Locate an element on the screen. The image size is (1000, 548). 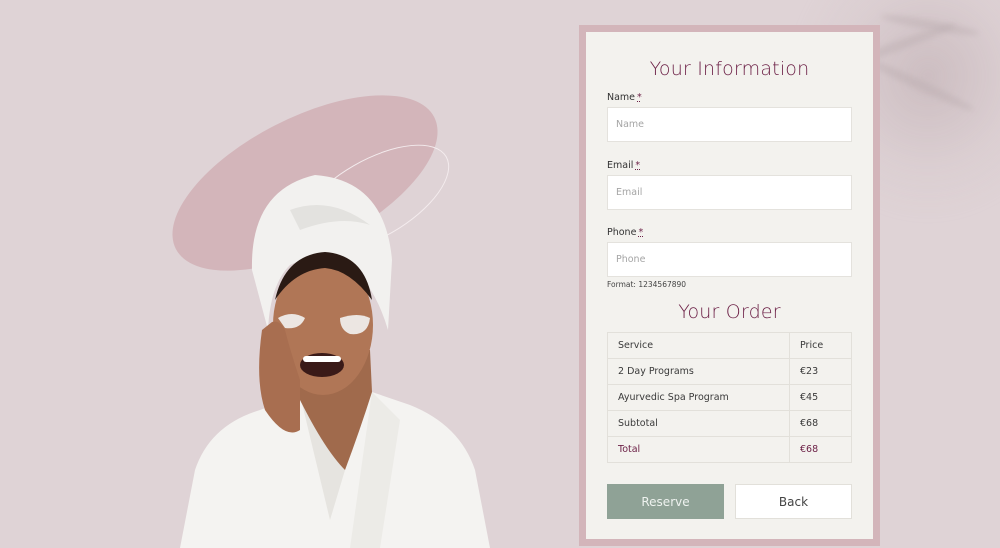
name-label: Name * is located at coordinates (624, 97).